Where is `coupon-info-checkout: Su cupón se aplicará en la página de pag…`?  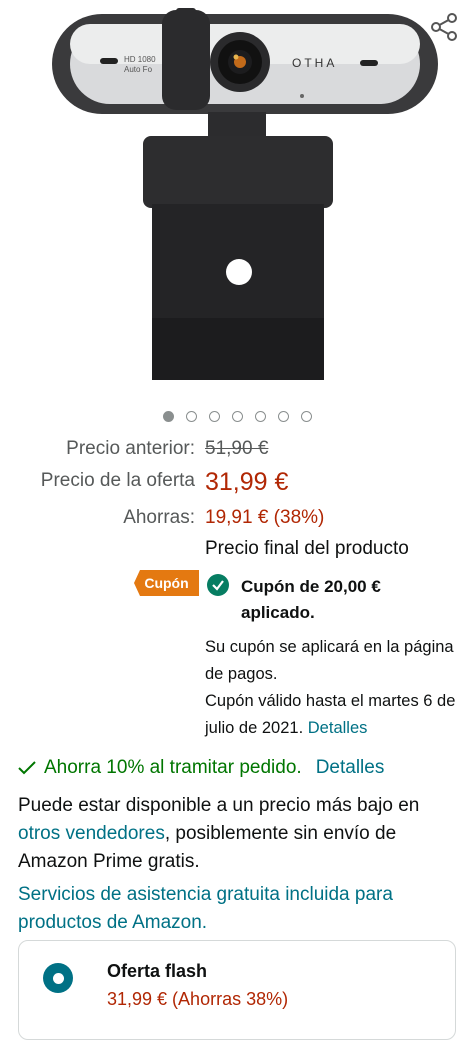 coupon-info-checkout: Su cupón se aplicará en la página de pag… is located at coordinates (329, 660).